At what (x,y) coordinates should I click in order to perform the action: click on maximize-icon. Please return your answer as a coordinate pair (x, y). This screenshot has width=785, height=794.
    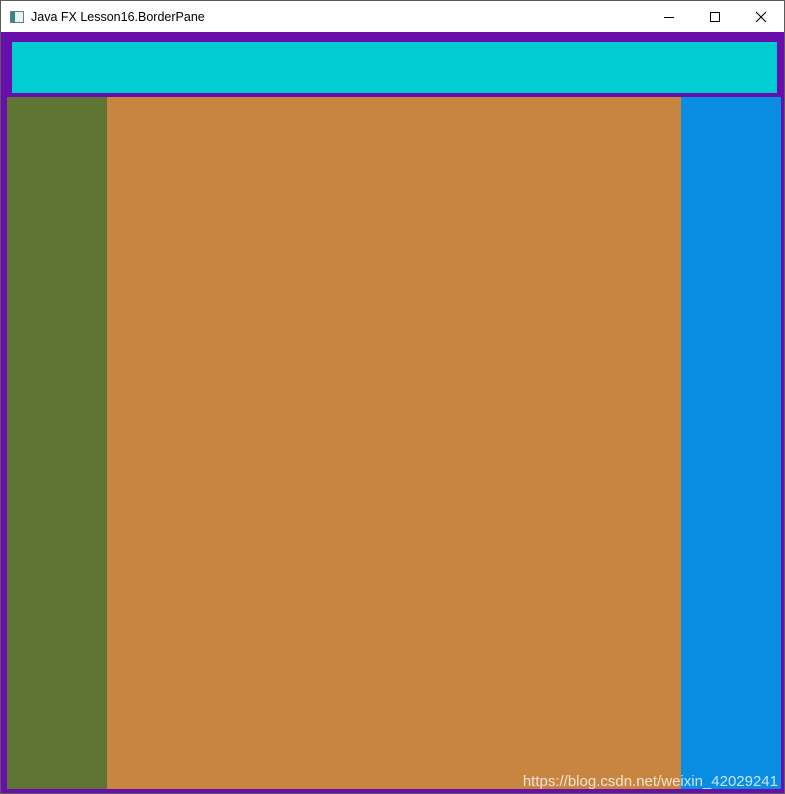
    Looking at the image, I should click on (715, 16).